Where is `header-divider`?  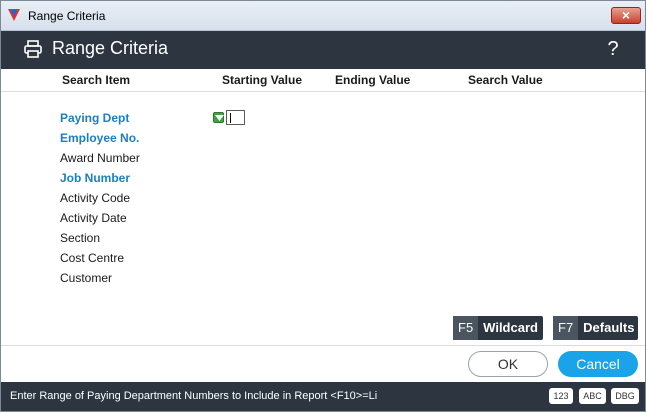
header-divider is located at coordinates (323, 91).